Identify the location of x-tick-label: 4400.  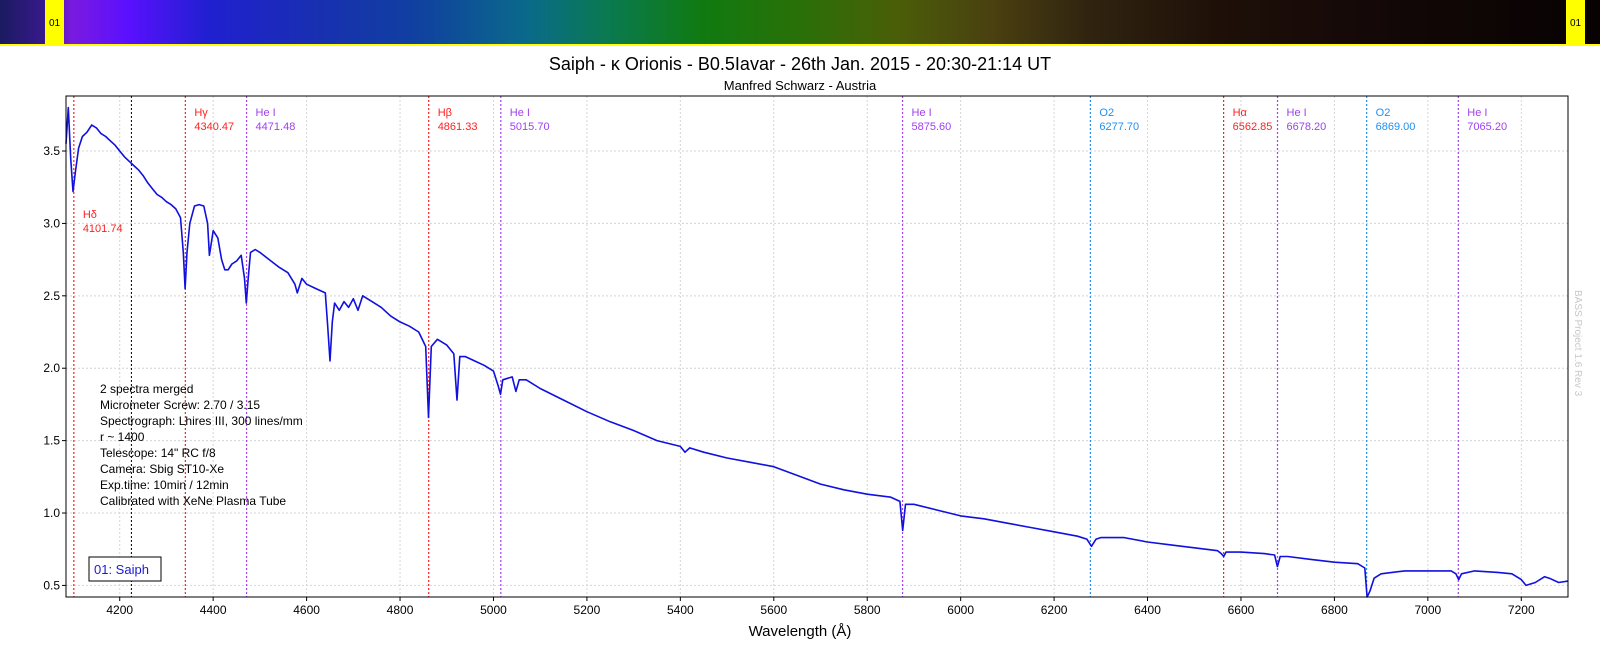
(213, 610).